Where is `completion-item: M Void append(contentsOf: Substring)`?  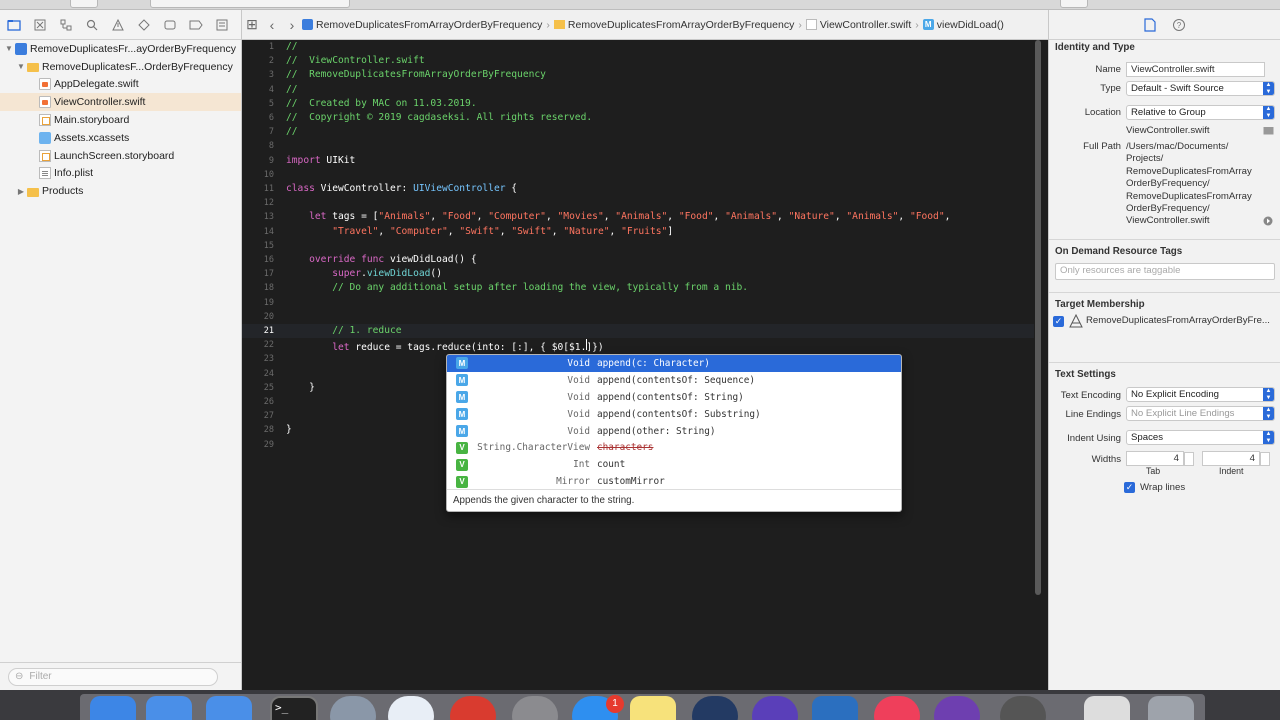 completion-item: M Void append(contentsOf: Substring) is located at coordinates (674, 414).